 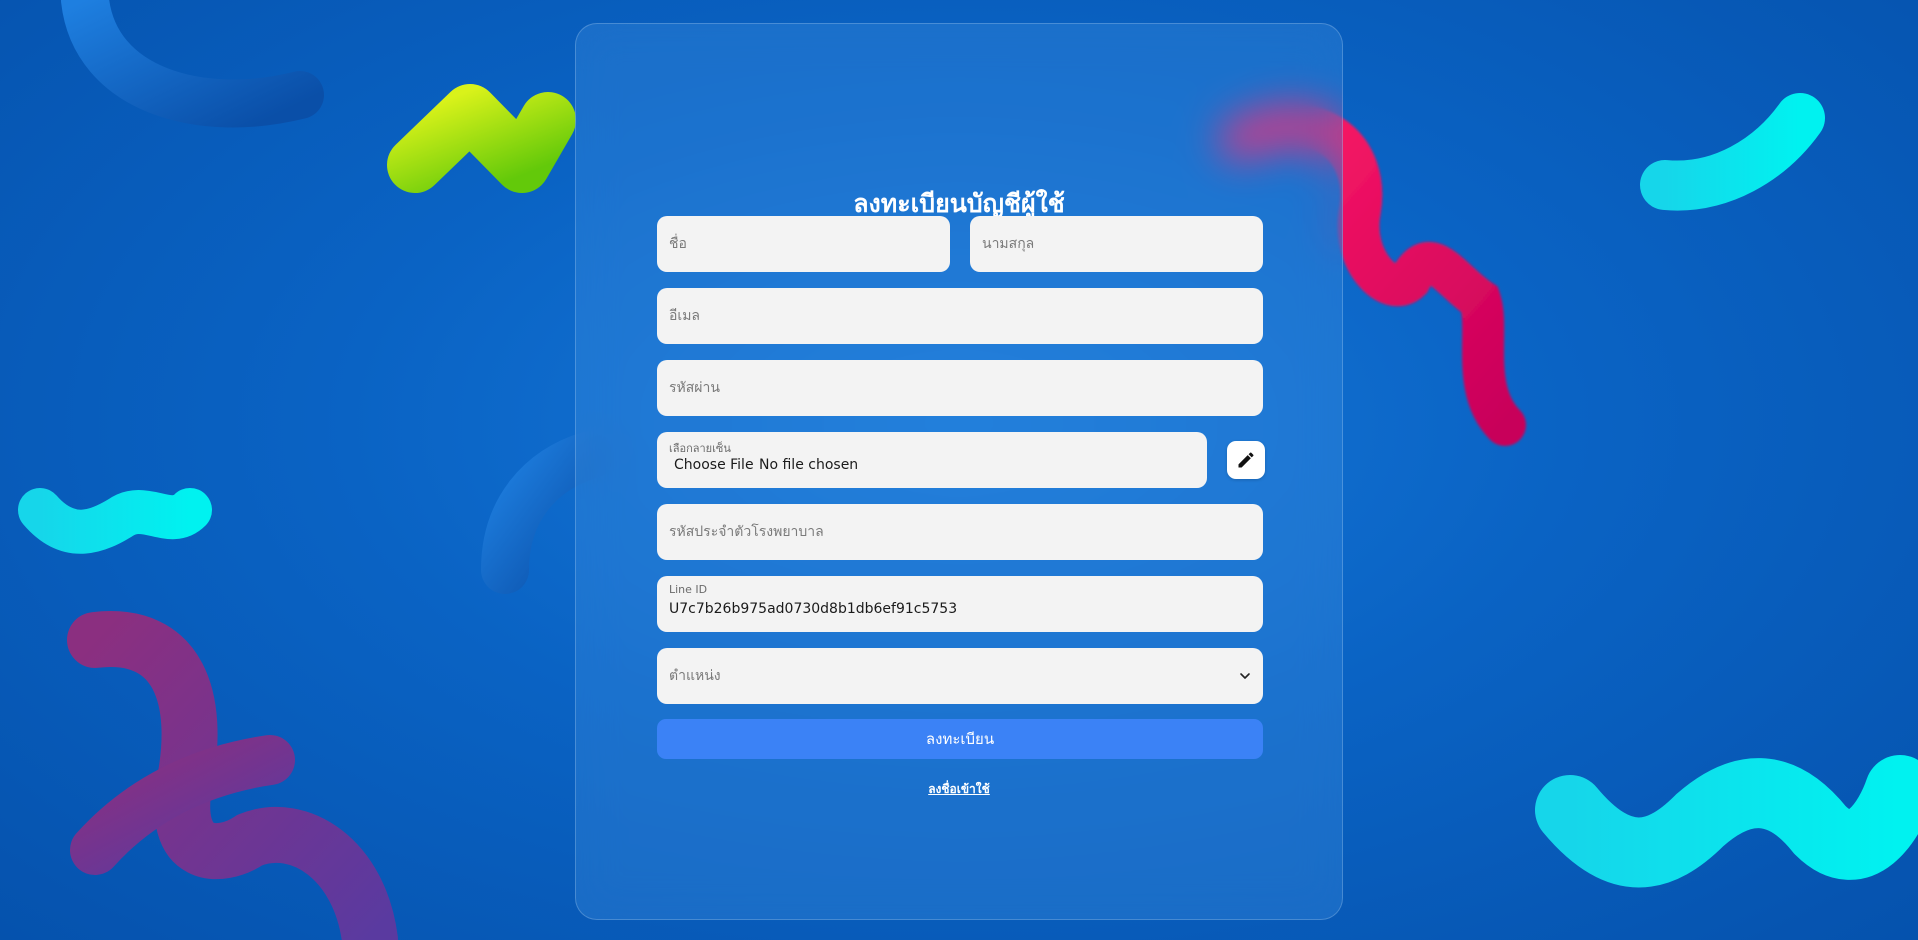 I want to click on last-name-field: นามสกุล, so click(x=1116, y=244).